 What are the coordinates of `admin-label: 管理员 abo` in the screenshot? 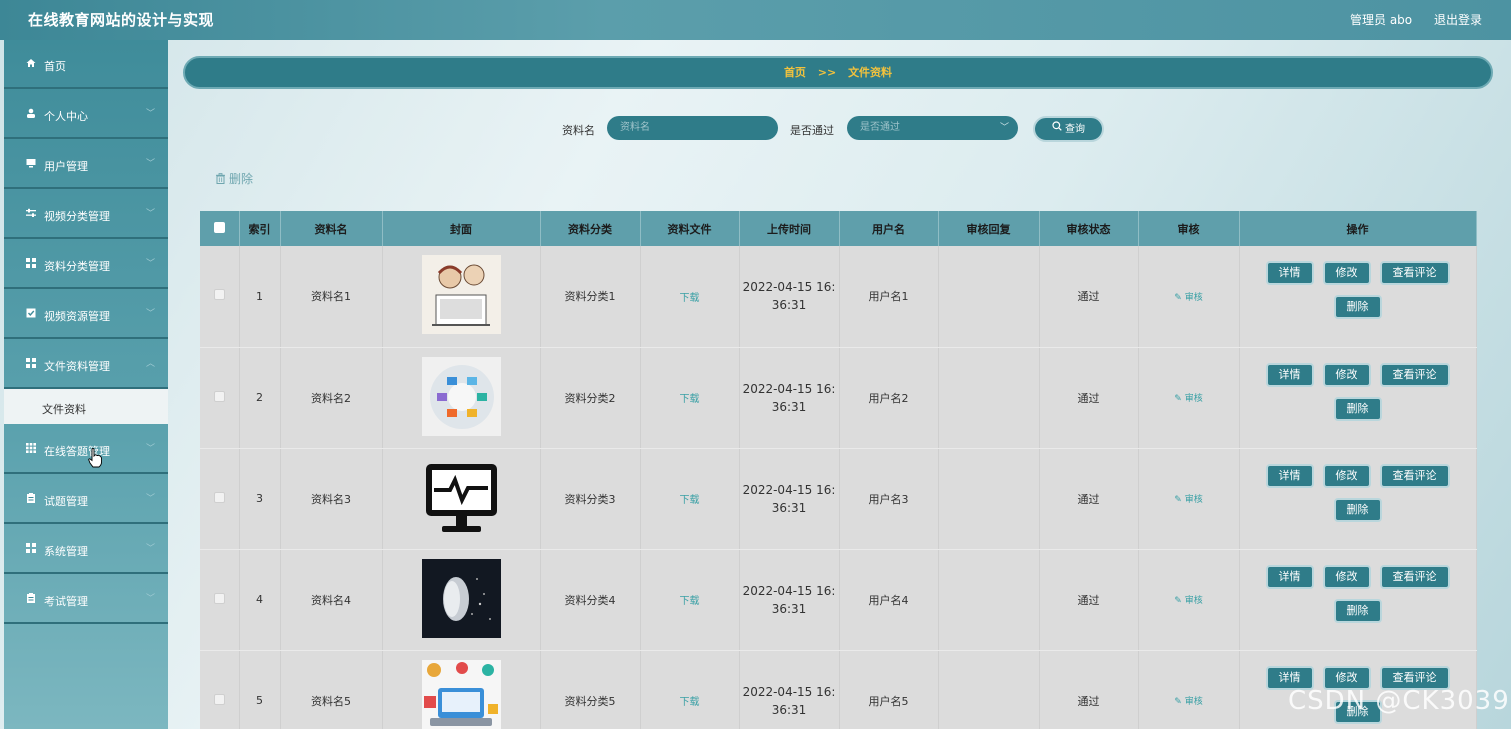 It's located at (1381, 20).